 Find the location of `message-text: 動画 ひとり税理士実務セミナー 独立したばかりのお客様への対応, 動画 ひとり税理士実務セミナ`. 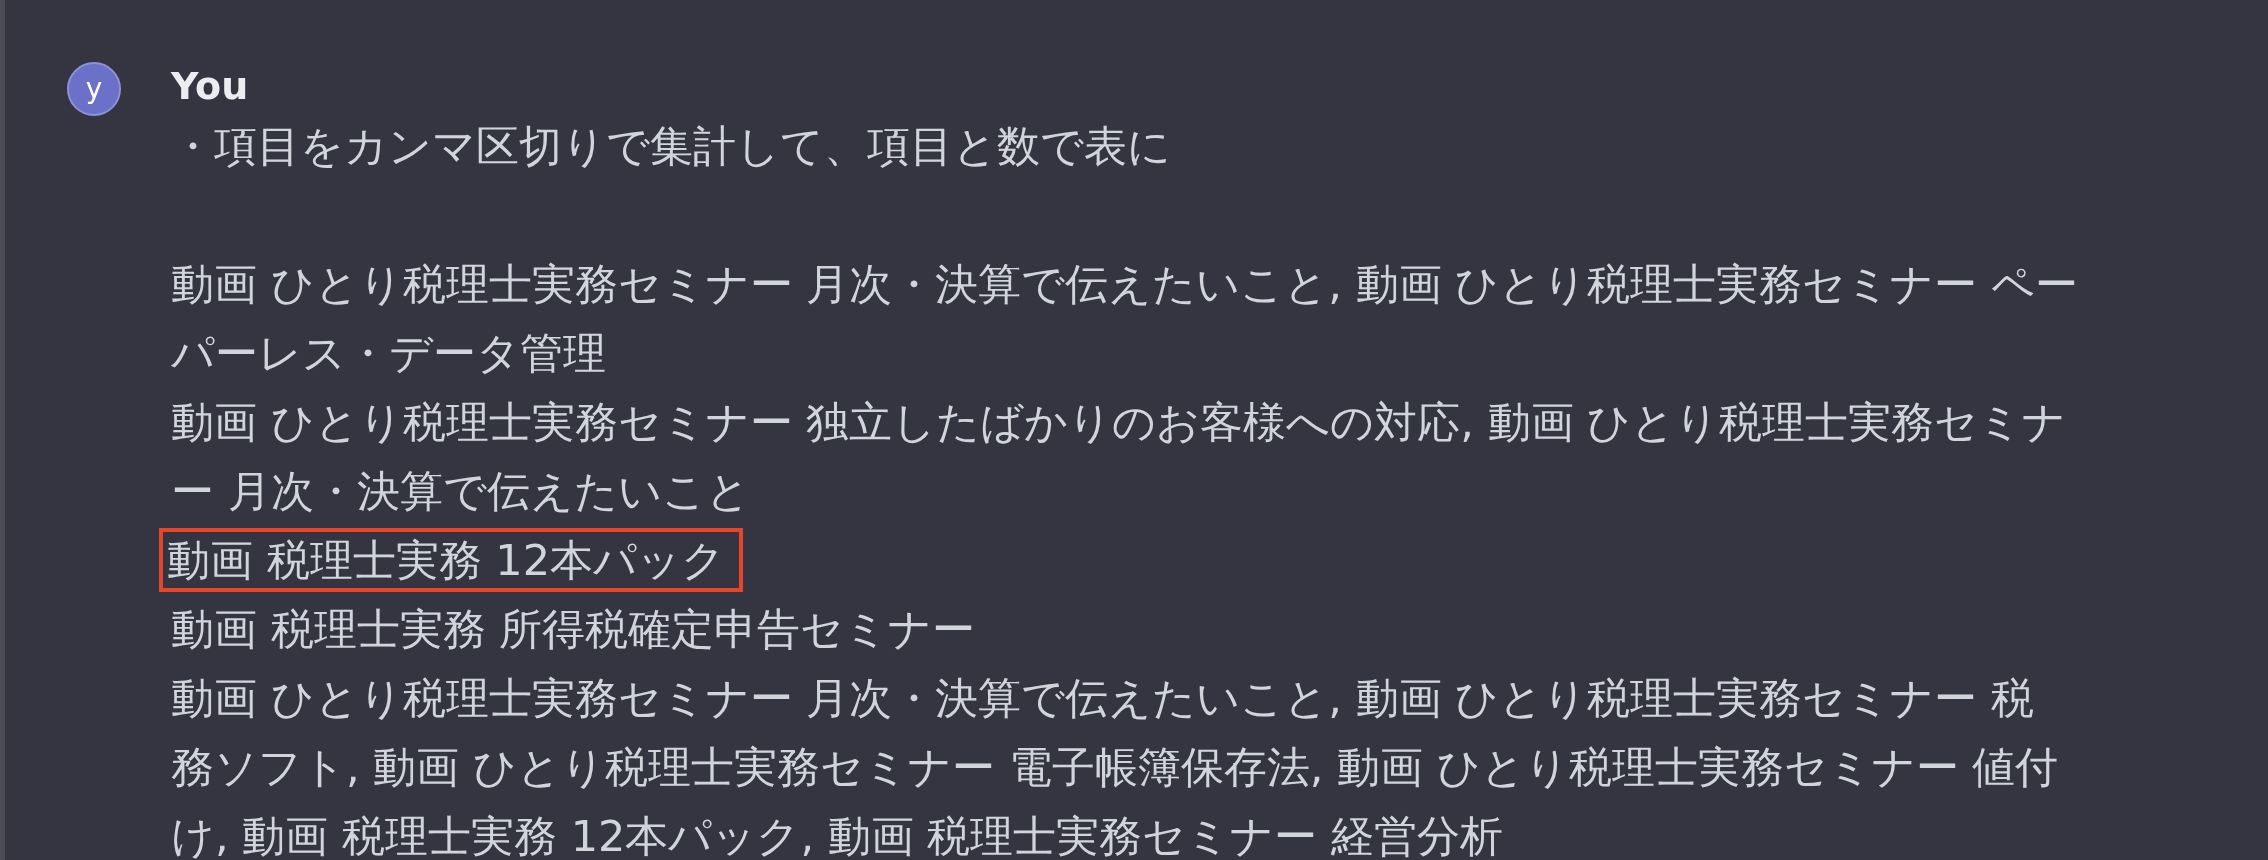

message-text: 動画 ひとり税理士実務セミナー 独立したばかりのお客様への対応, 動画 ひとり税理士実務セミナ is located at coordinates (1119, 422).